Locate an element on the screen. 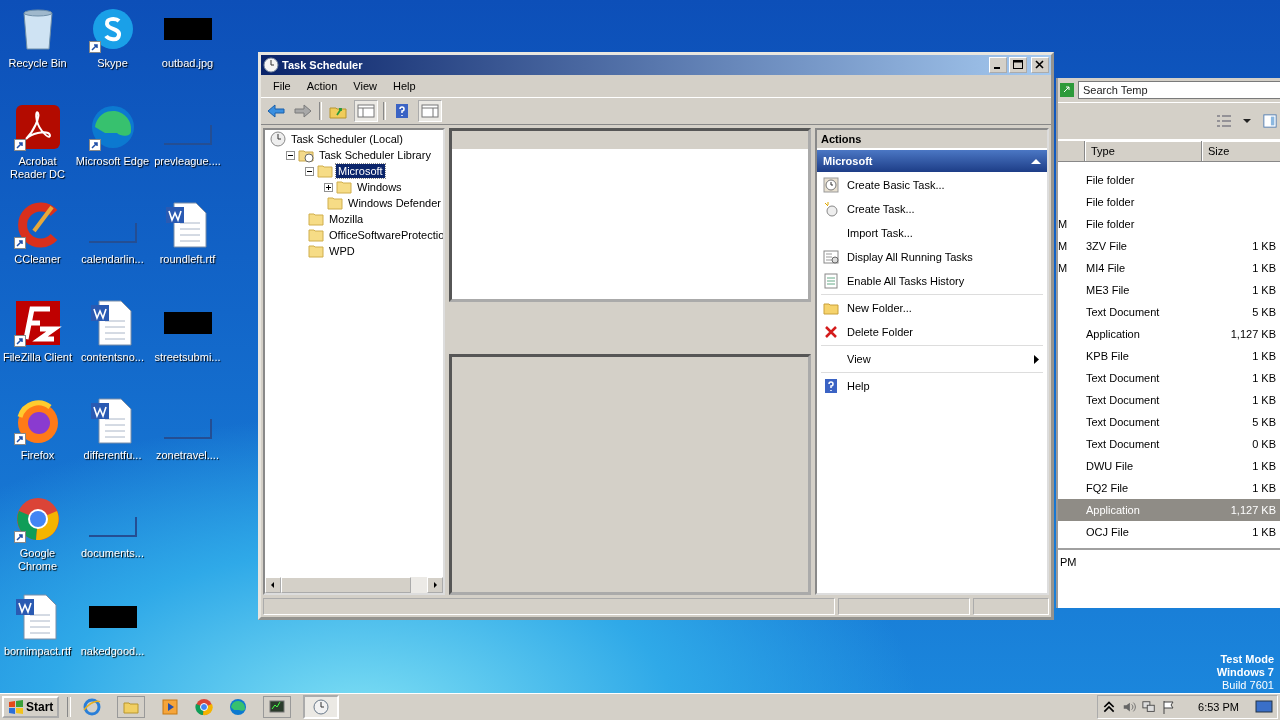  desktop-icon-label: roundleft.rtf is located at coordinates (187, 259).